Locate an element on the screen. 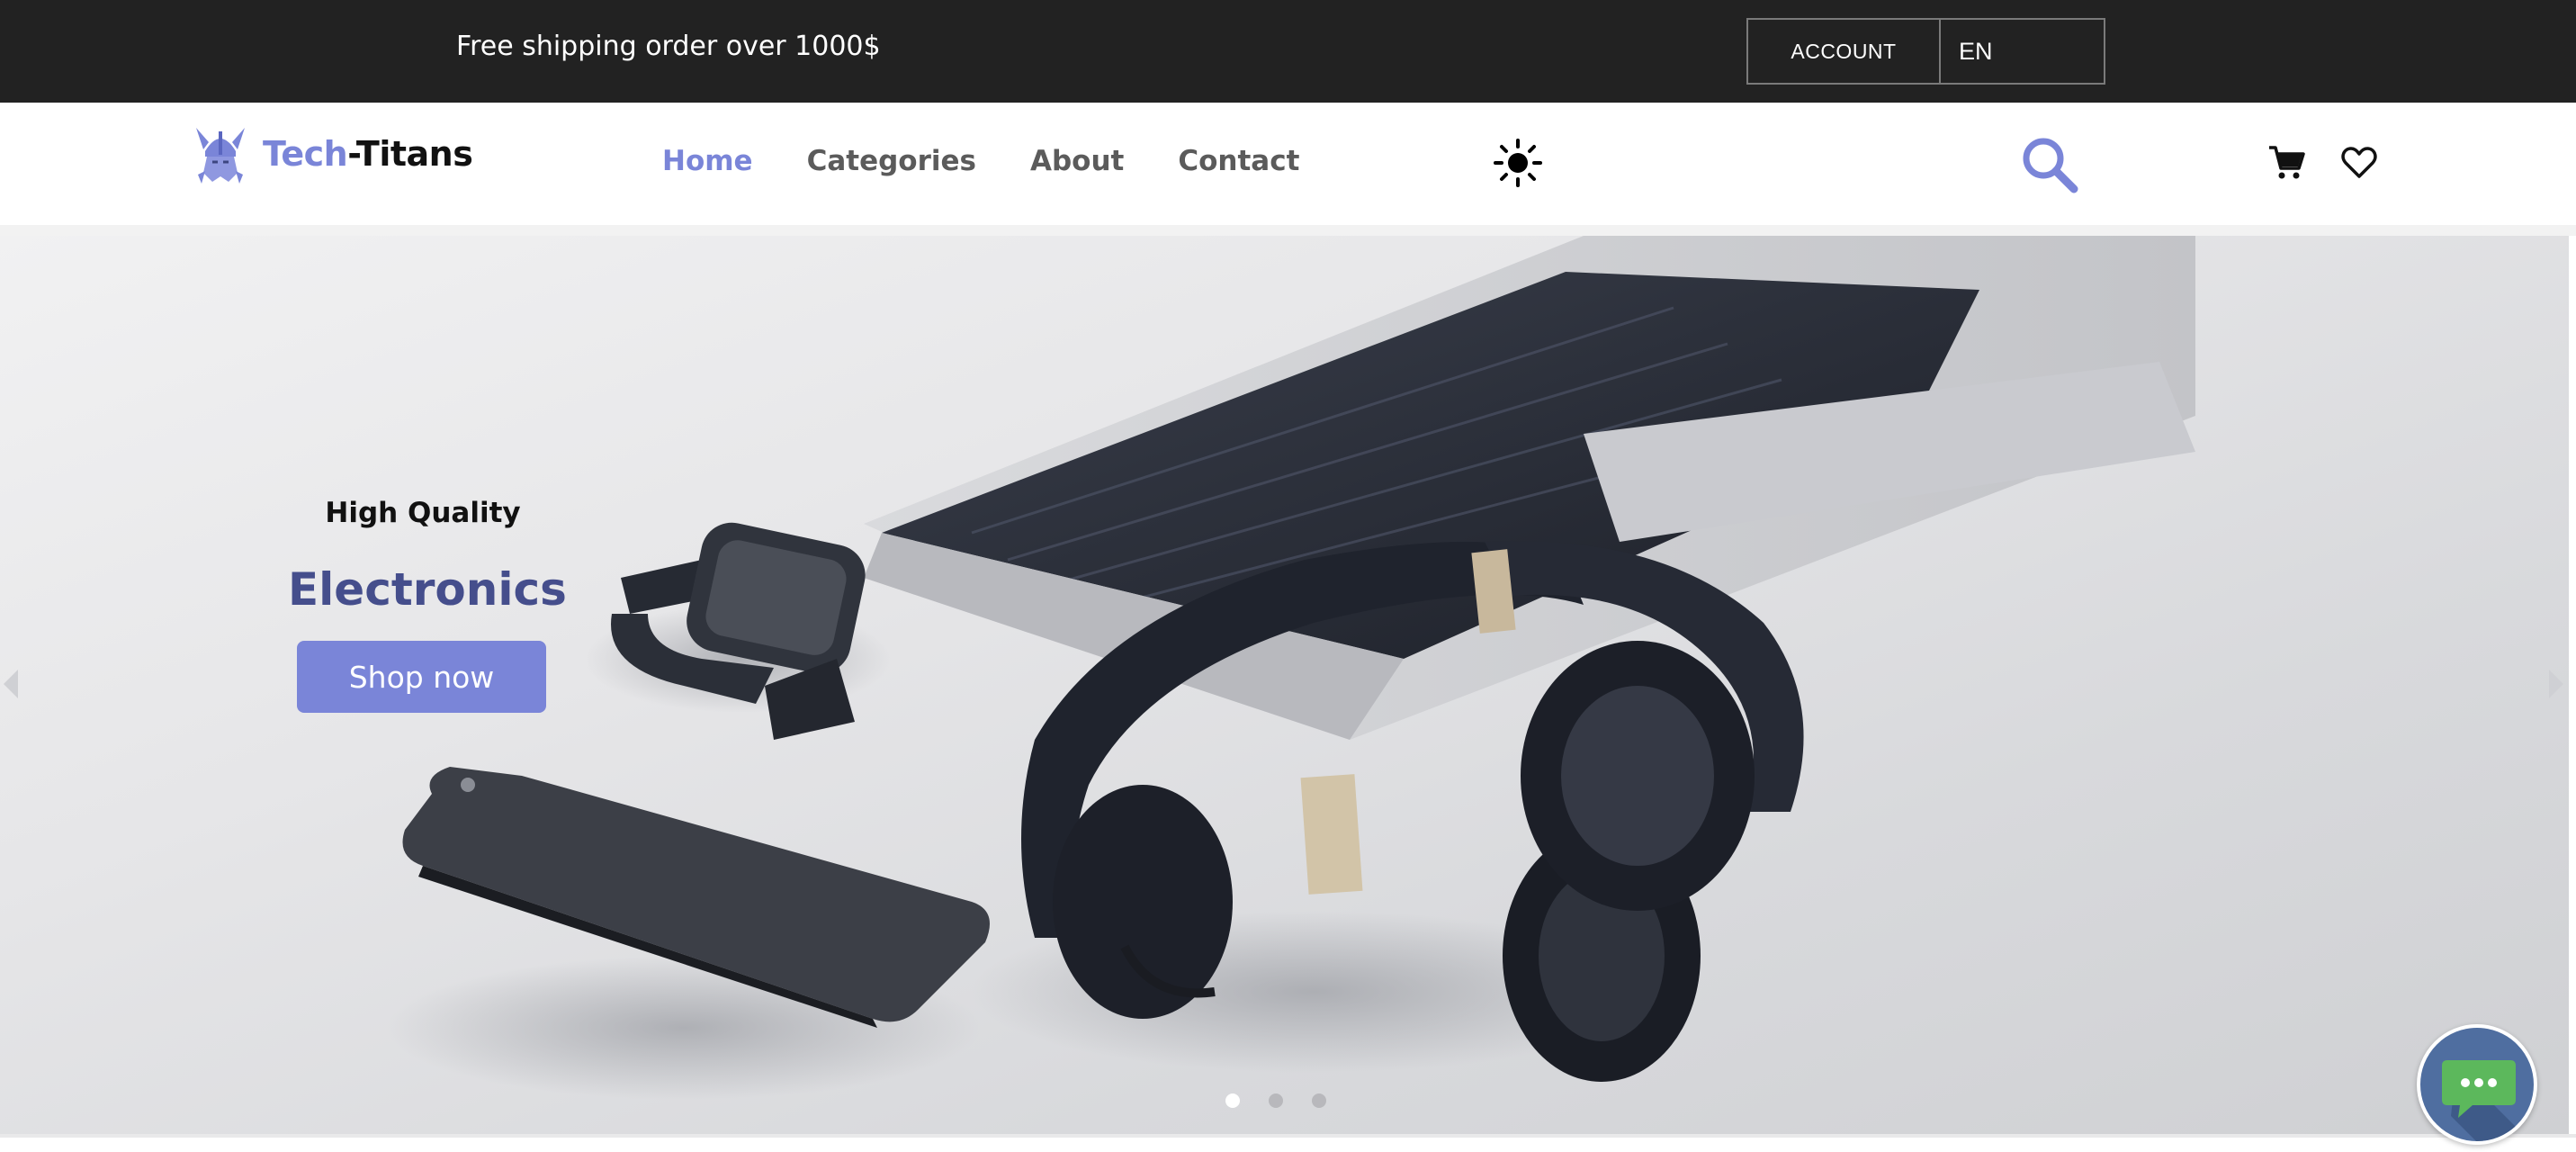 The width and height of the screenshot is (2576, 1152). account-button: ACCOUNT is located at coordinates (1845, 51).